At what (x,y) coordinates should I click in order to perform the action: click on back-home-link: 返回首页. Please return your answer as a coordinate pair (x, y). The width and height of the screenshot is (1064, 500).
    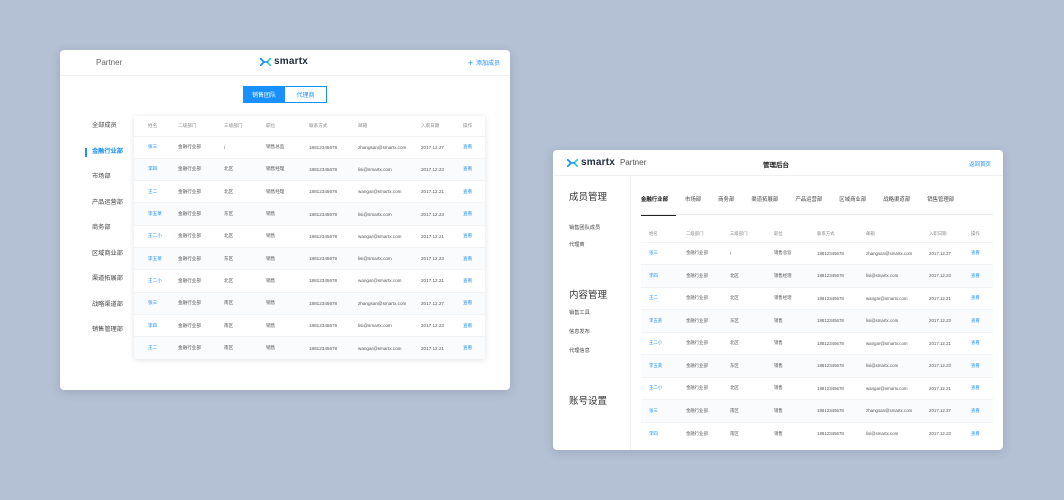
    Looking at the image, I should click on (980, 164).